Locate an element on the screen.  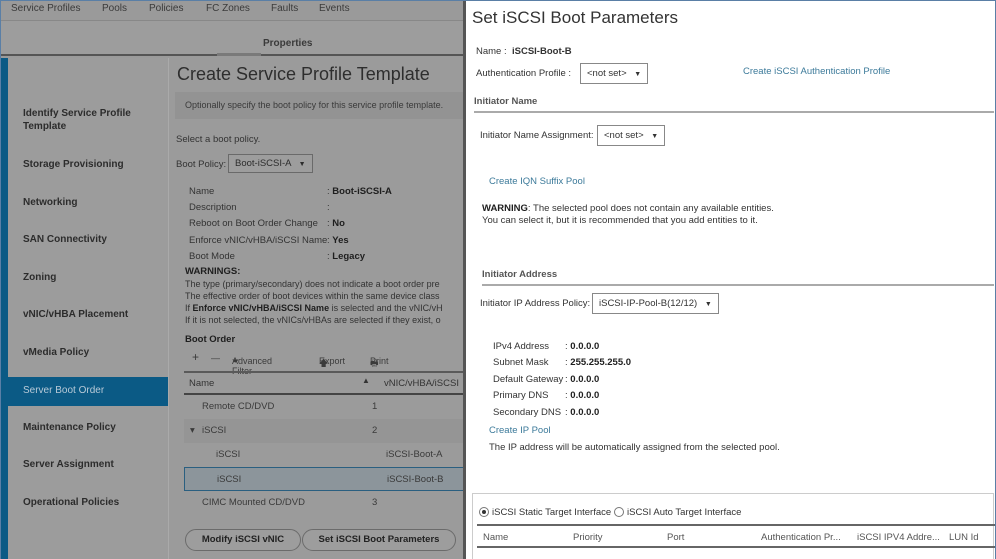
sidebar-item-san: SAN Connectivity is located at coordinates (95, 239).